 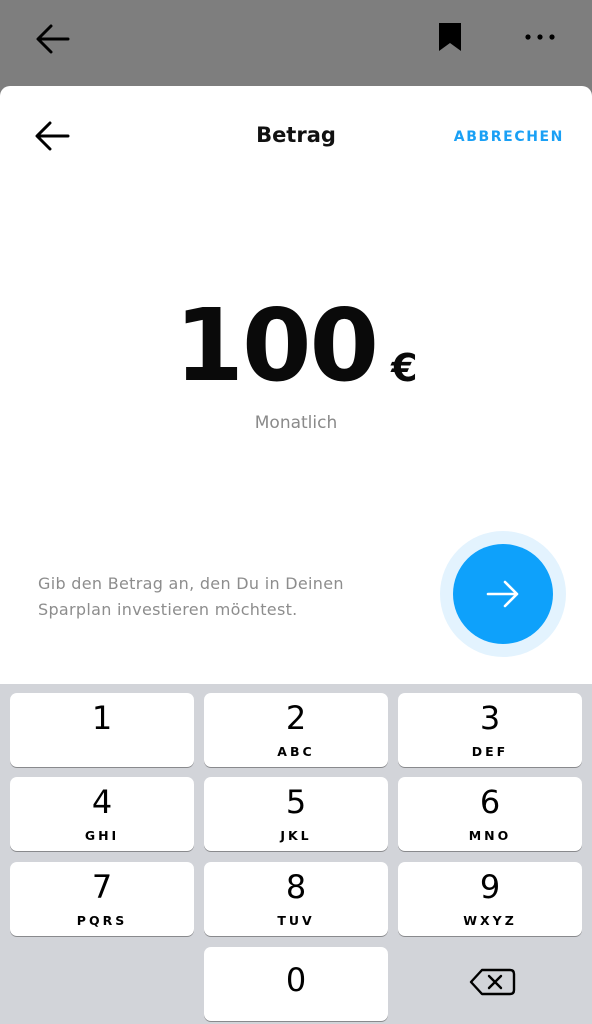 I want to click on amount-value: 100, so click(x=276, y=345).